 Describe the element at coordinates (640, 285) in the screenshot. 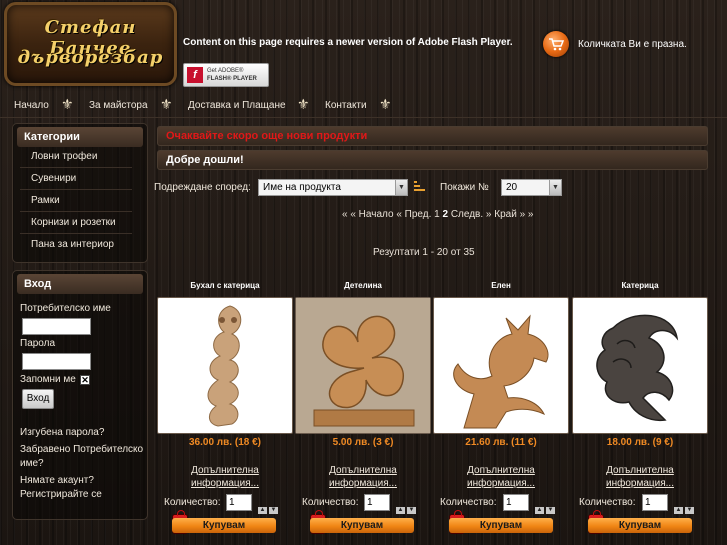

I see `product-name: Катерица` at that location.